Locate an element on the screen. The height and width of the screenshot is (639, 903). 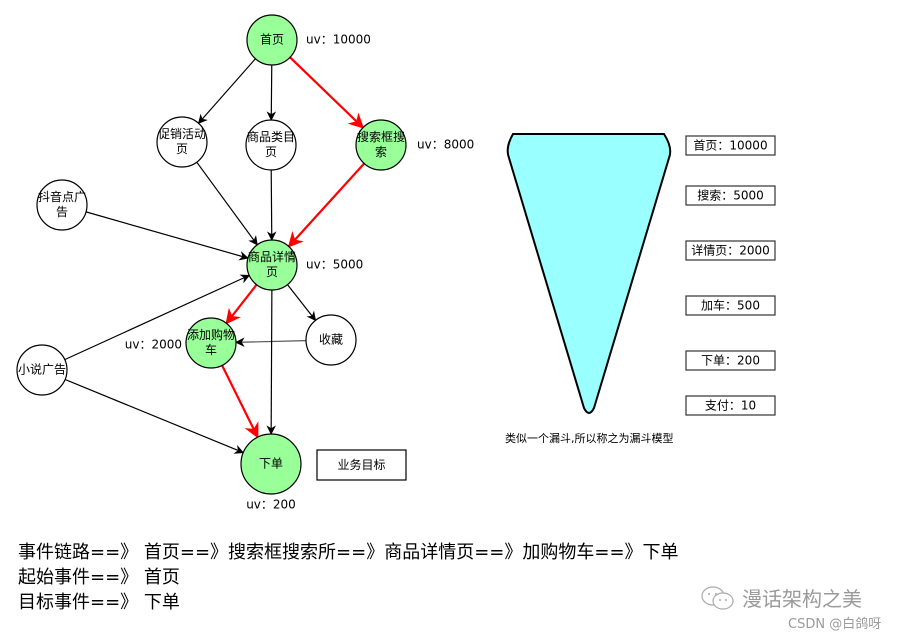
node-search: 搜索框搜索 uv：8000 is located at coordinates (414, 145).